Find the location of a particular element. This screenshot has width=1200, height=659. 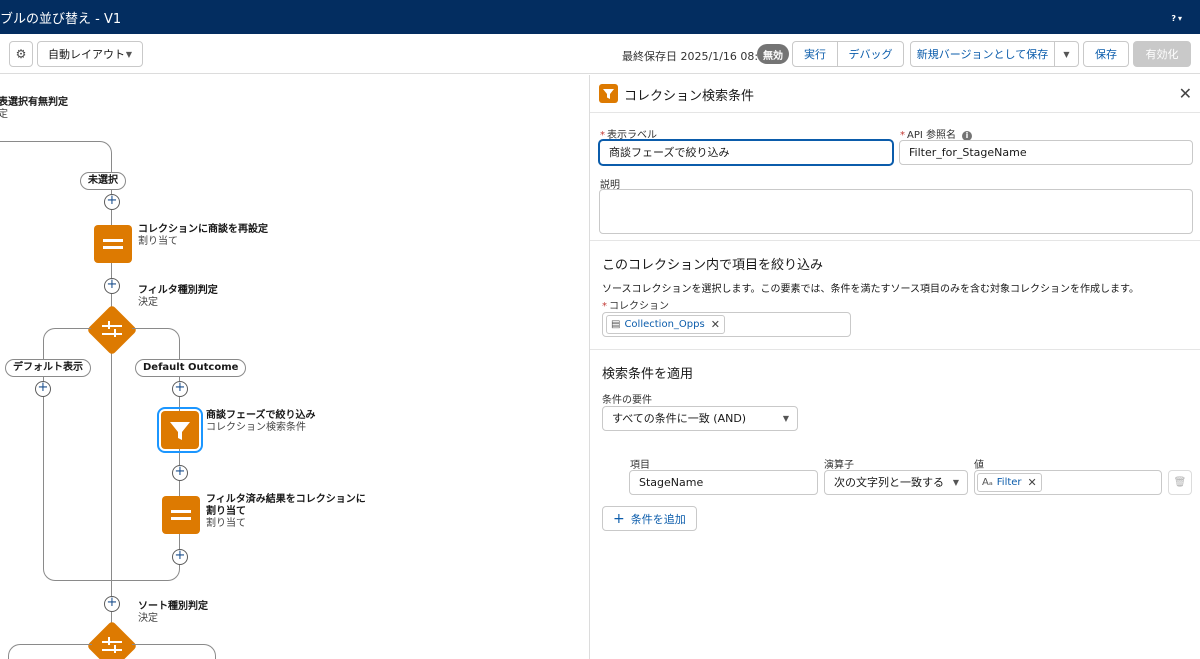

chevron-down-icon: ▾ is located at coordinates (1179, 18).